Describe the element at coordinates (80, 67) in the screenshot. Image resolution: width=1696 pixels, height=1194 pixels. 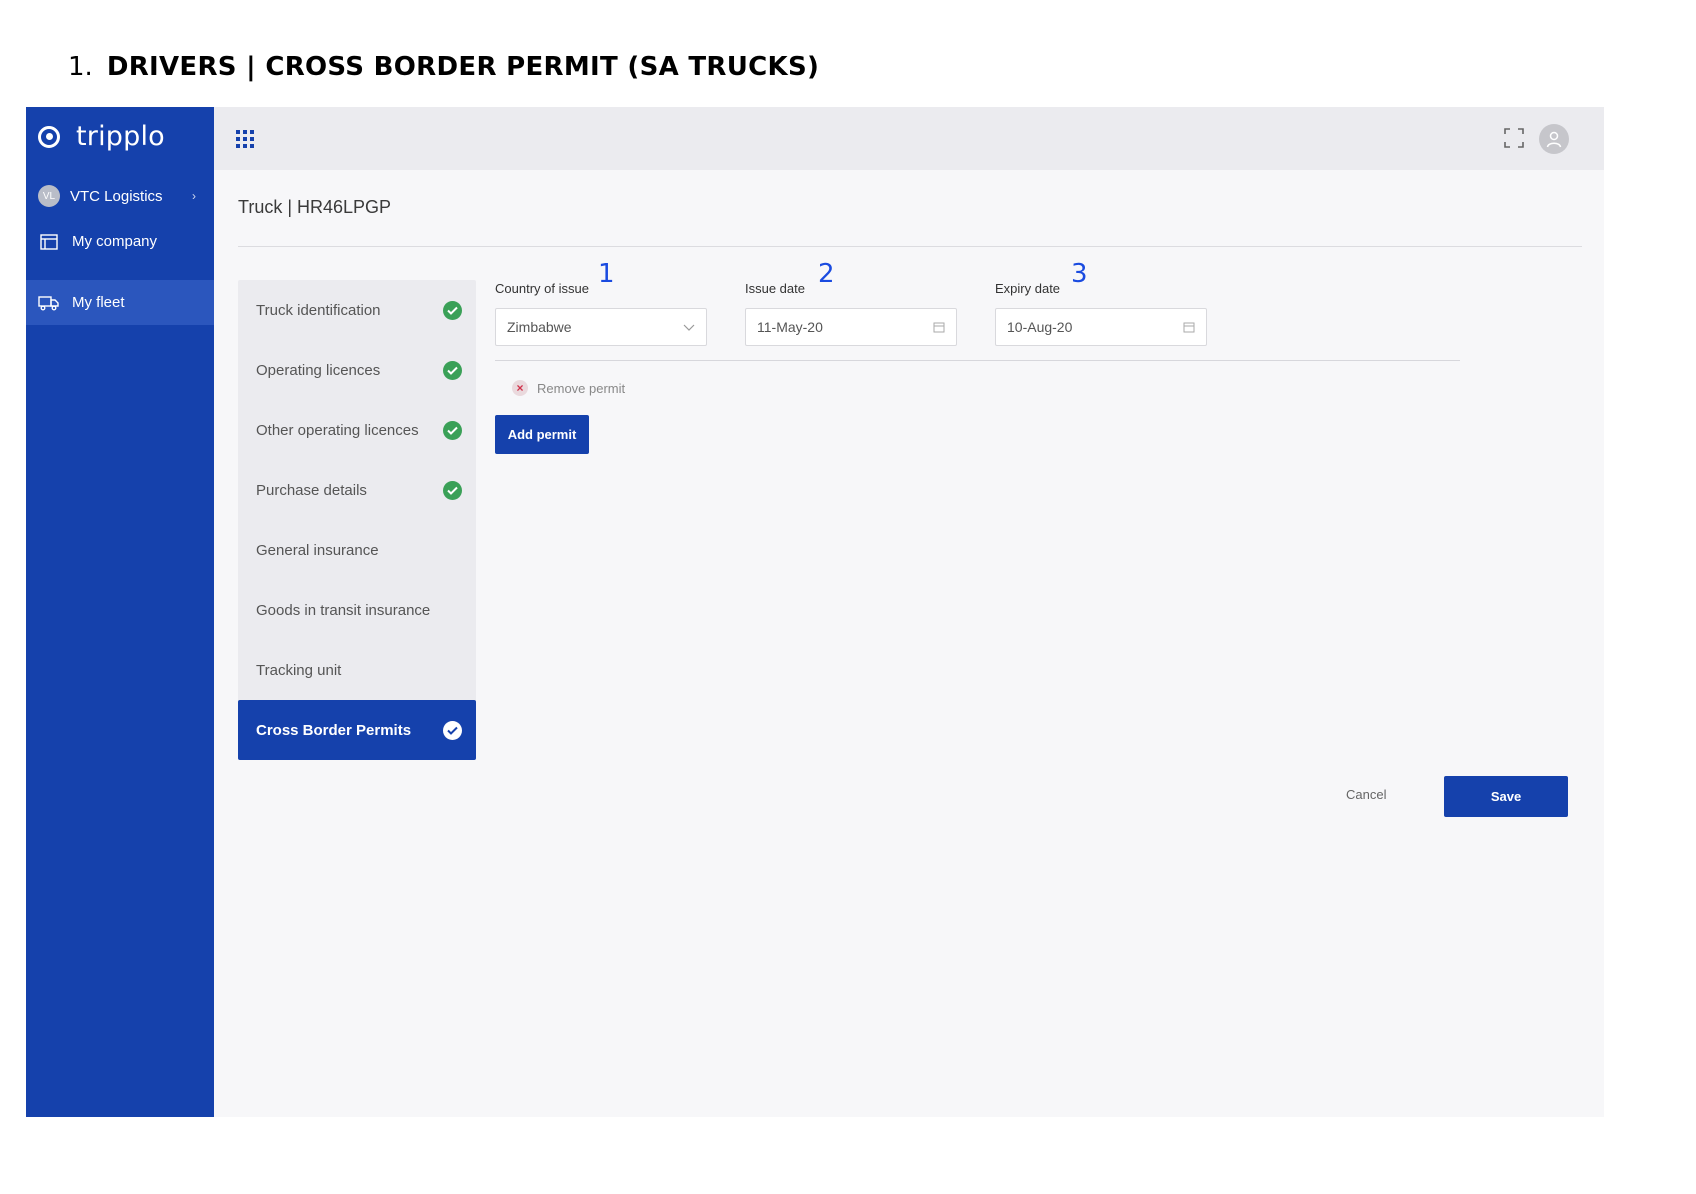
I see `heading-number: 1.` at that location.